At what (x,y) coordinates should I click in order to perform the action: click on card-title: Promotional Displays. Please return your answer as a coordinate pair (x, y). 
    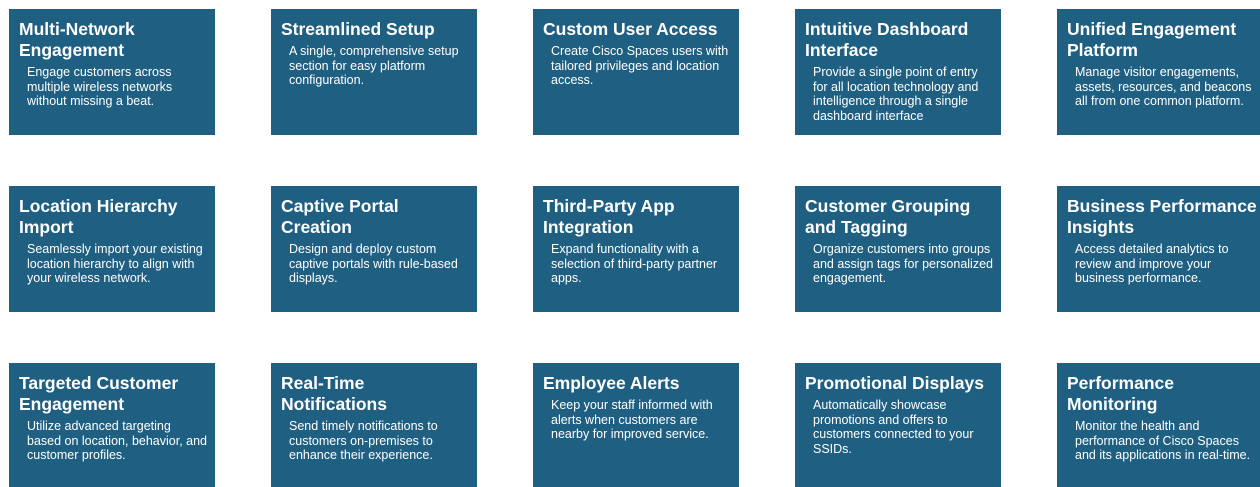
    Looking at the image, I should click on (894, 383).